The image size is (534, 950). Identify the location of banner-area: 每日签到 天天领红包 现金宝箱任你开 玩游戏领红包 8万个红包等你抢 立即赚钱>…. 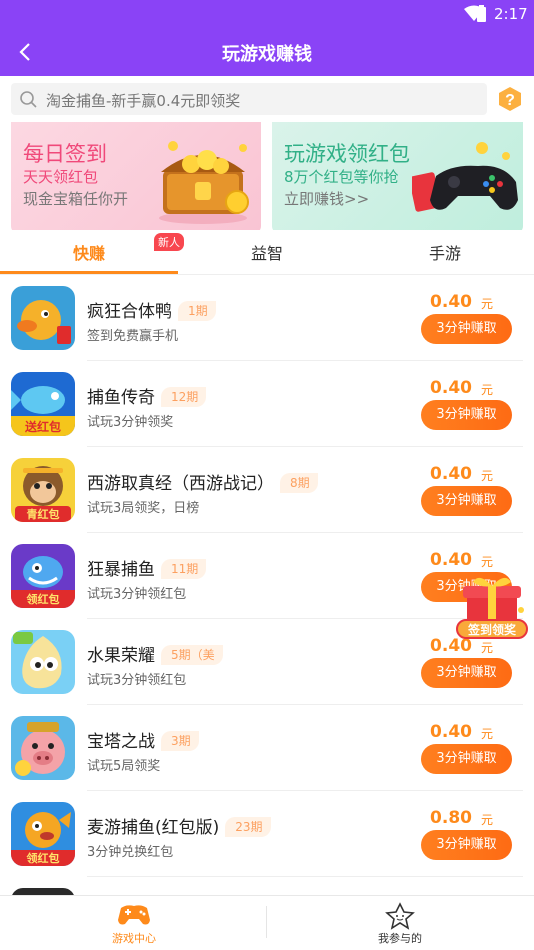
(267, 178).